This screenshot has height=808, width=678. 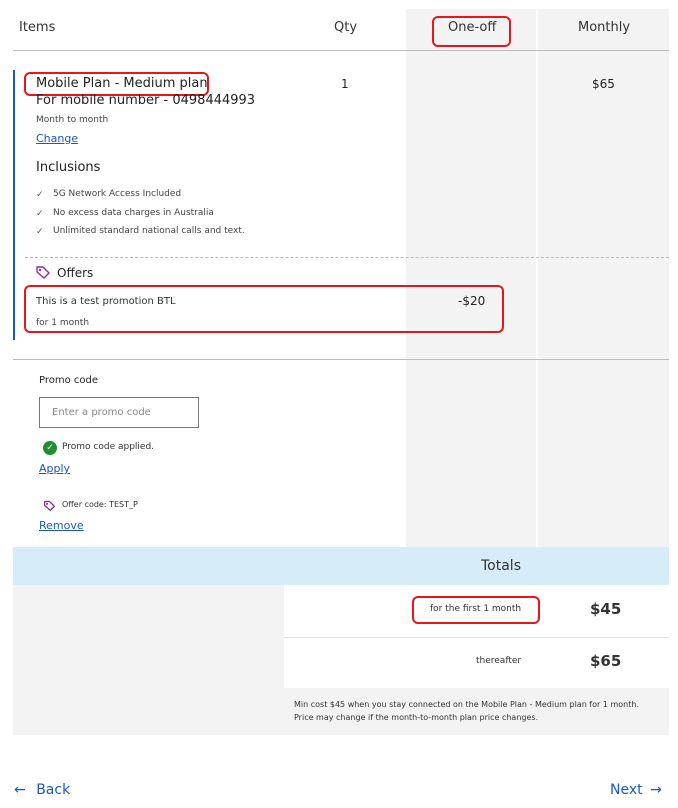 What do you see at coordinates (656, 790) in the screenshot?
I see `arrow-right-icon: →` at bounding box center [656, 790].